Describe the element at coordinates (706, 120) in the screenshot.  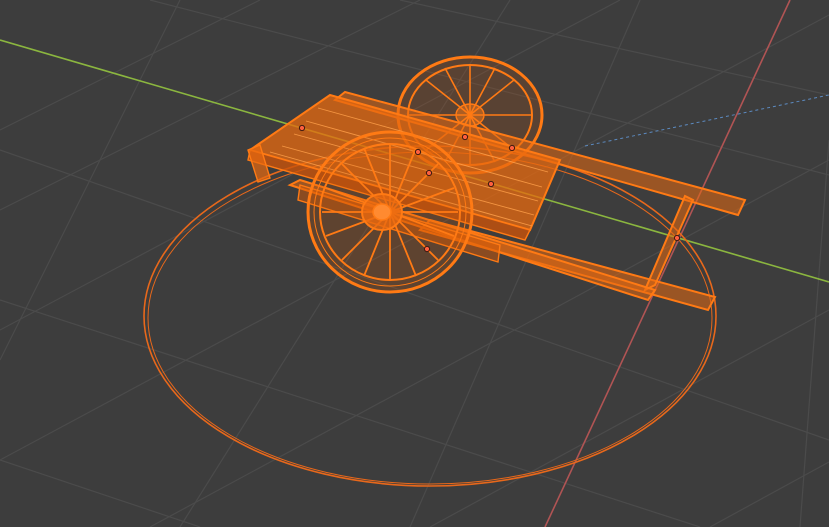
I see `dashed-view-line` at that location.